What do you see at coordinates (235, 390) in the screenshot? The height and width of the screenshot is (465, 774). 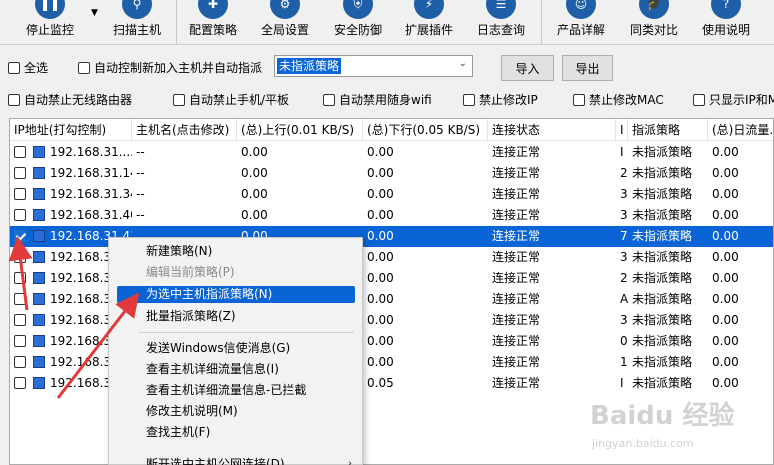 I see `menu-item-view-traffic-blocked: 查看主机详细流量信息-已拦截` at bounding box center [235, 390].